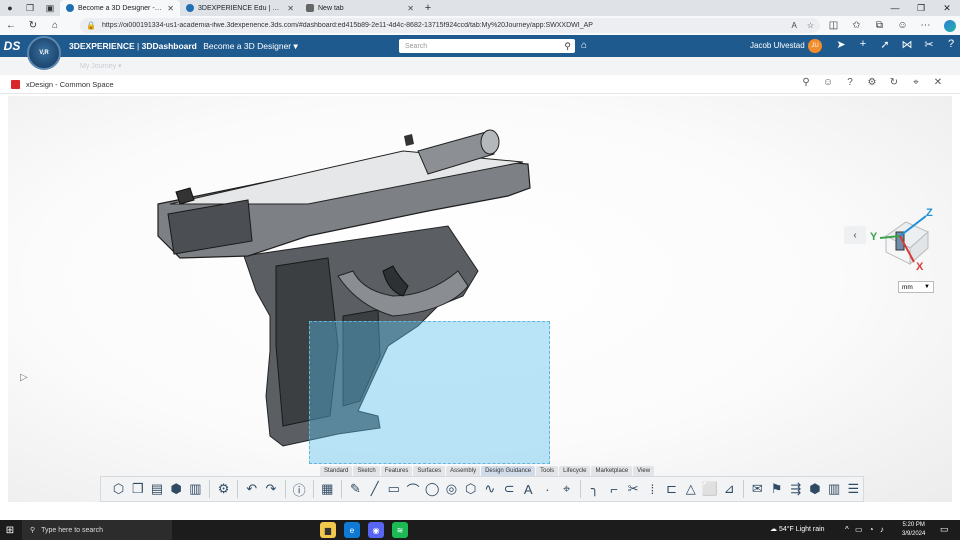 This screenshot has width=960, height=540. I want to click on arc-icon: ⌒, so click(412, 489).